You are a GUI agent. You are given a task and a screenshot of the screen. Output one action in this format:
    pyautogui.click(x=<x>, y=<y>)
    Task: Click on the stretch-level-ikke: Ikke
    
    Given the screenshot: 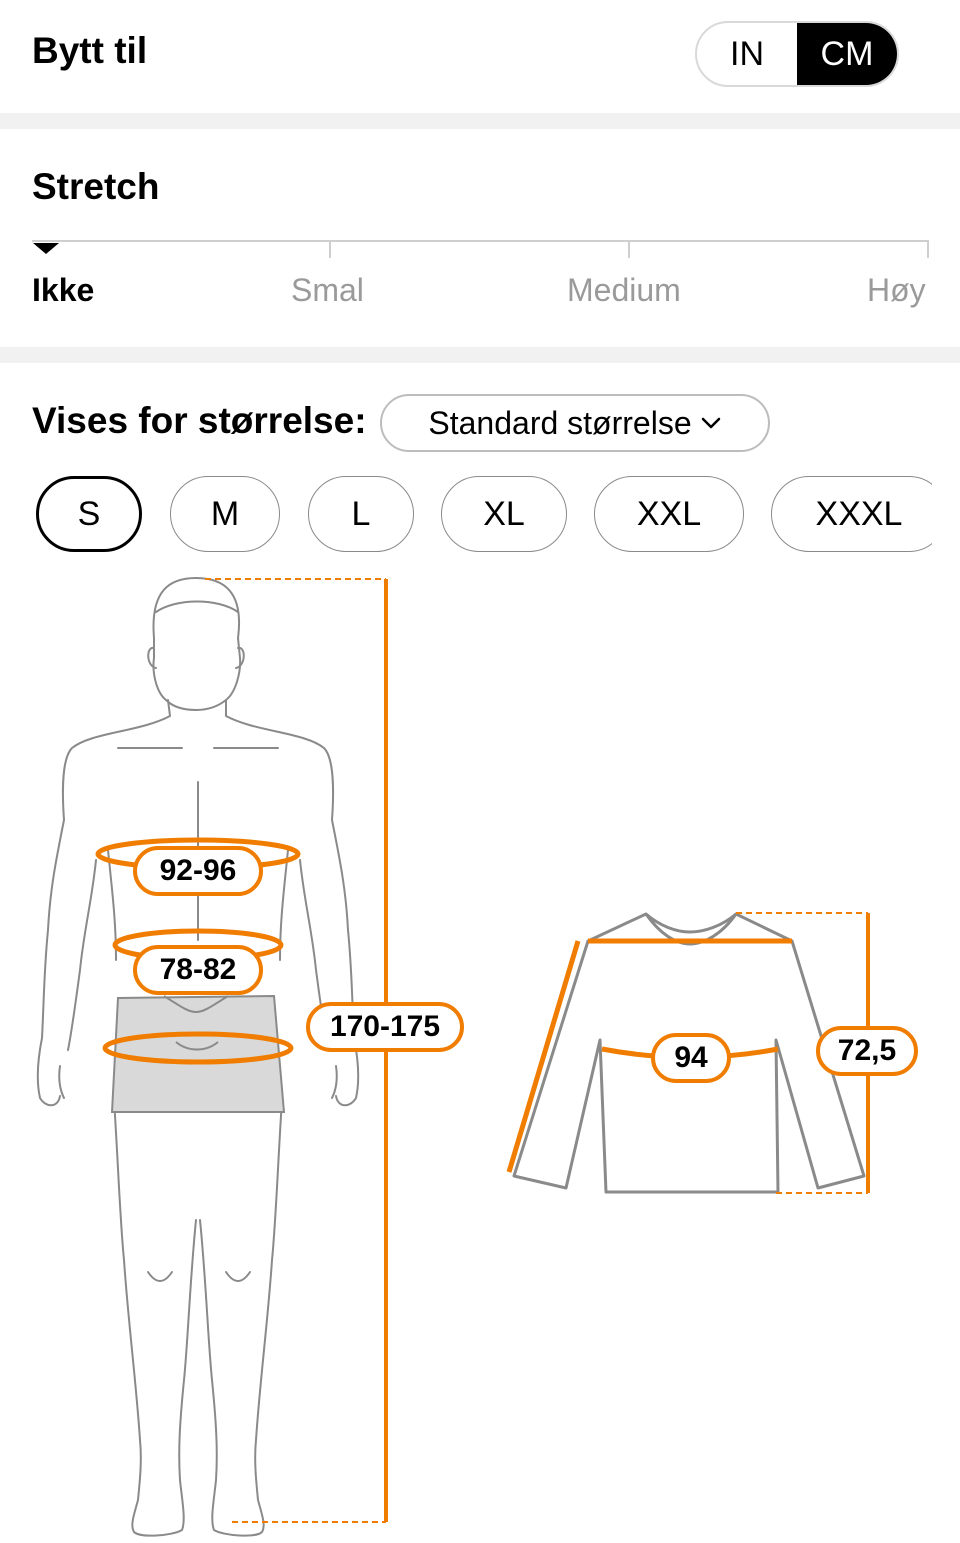 What is the action you would take?
    pyautogui.click(x=63, y=290)
    